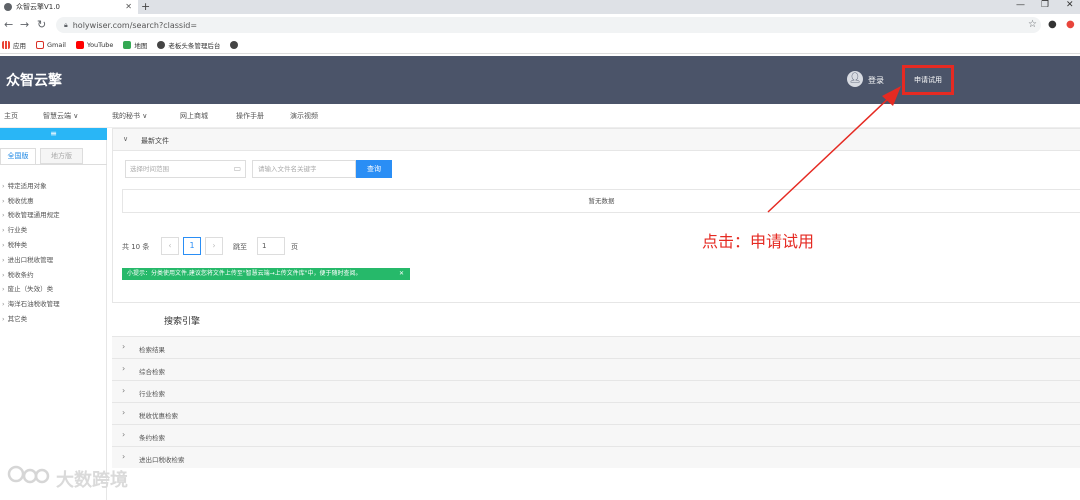  What do you see at coordinates (758, 241) in the screenshot?
I see `annotation-text: 点击：申请试用` at bounding box center [758, 241].